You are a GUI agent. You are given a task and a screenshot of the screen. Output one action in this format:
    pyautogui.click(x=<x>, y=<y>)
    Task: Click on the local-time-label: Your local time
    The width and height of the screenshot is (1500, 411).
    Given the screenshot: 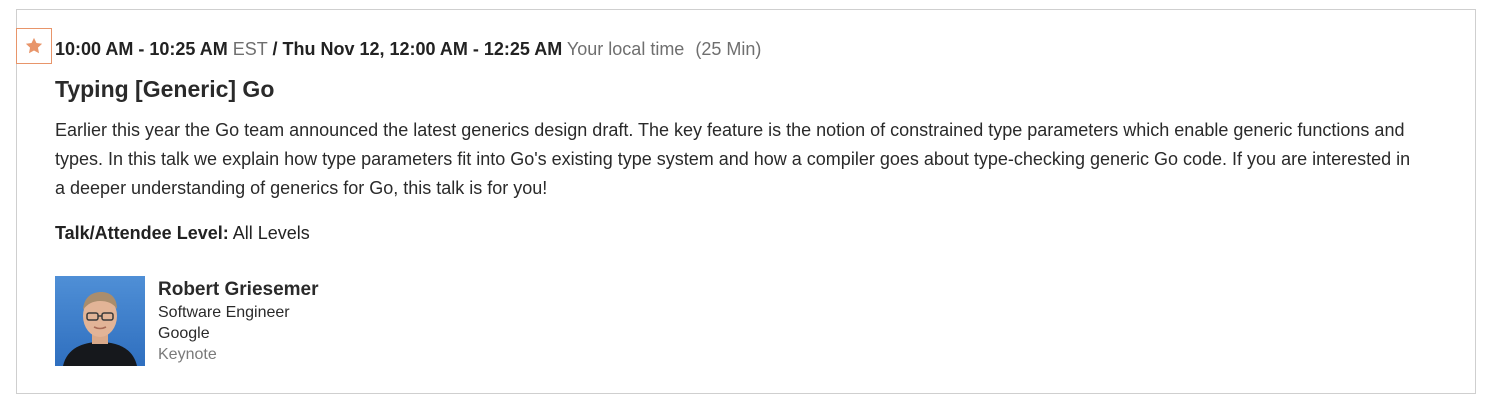 What is the action you would take?
    pyautogui.click(x=625, y=49)
    